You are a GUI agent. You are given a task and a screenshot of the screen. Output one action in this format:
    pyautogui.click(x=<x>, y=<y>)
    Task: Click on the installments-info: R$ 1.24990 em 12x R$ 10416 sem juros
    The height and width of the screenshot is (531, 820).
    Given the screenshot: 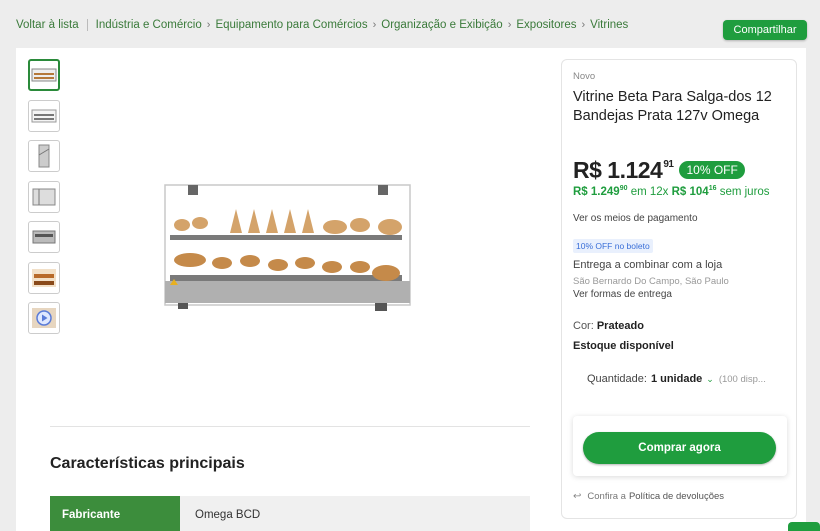 What is the action you would take?
    pyautogui.click(x=675, y=190)
    